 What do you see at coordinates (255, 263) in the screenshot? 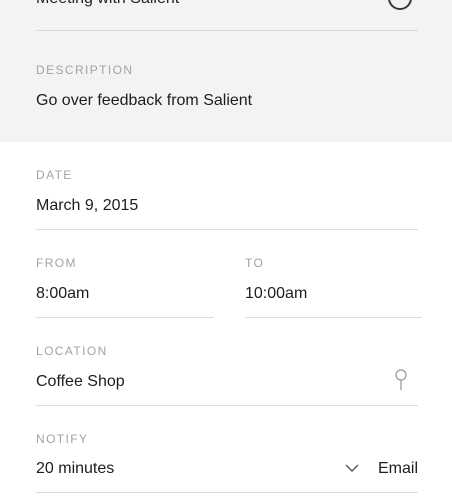
I see `to-label: TO` at bounding box center [255, 263].